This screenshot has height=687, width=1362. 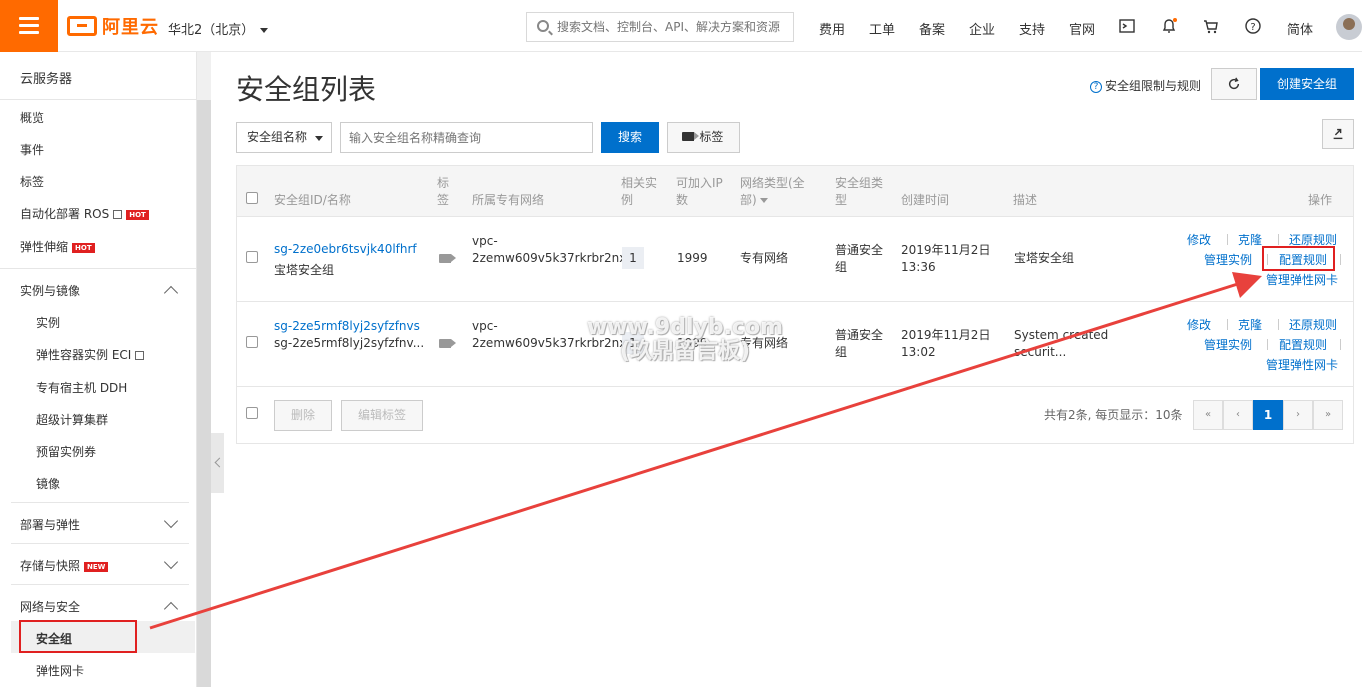 I want to click on delete-button: 删除, so click(x=303, y=415).